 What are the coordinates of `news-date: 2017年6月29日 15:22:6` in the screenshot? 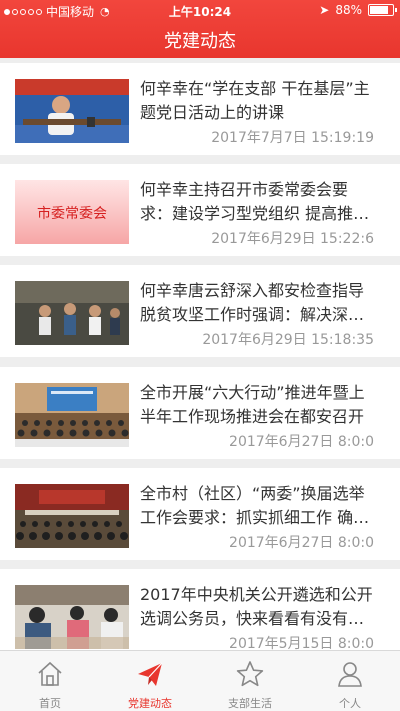 It's located at (292, 239).